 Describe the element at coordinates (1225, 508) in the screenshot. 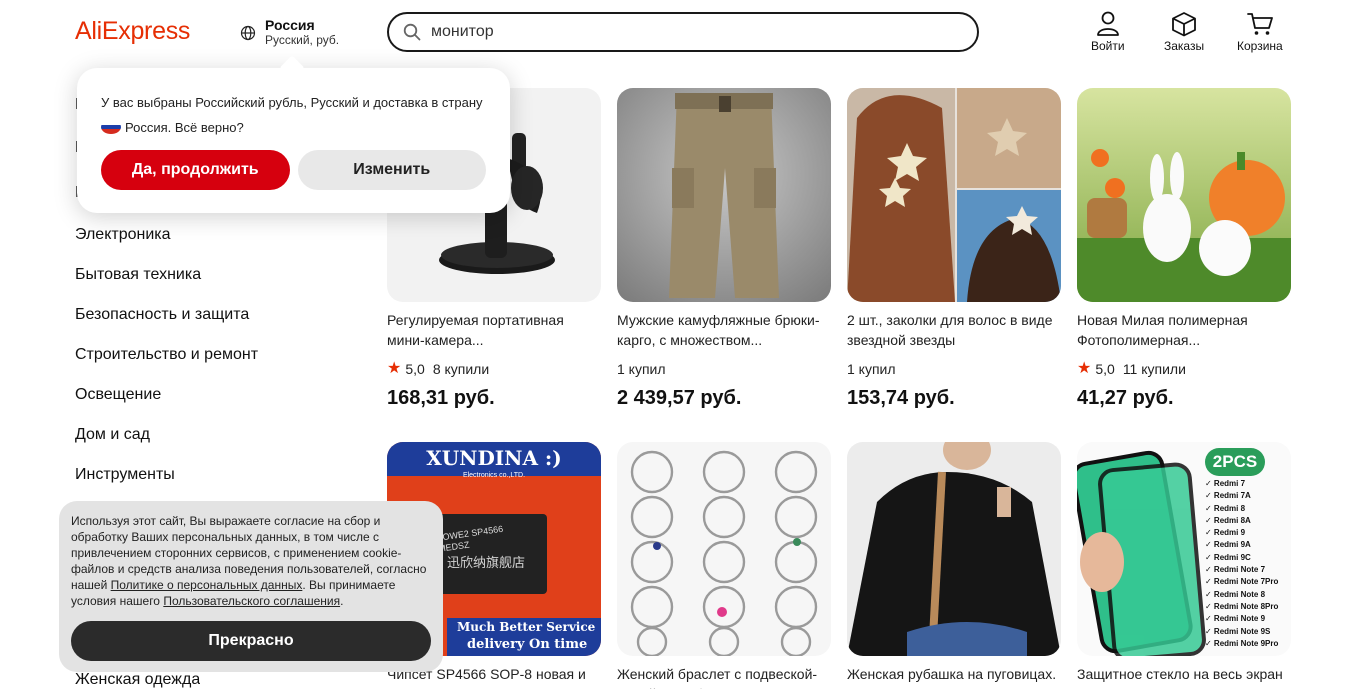

I see `glass-model-item: ✓ Redmi 8` at that location.